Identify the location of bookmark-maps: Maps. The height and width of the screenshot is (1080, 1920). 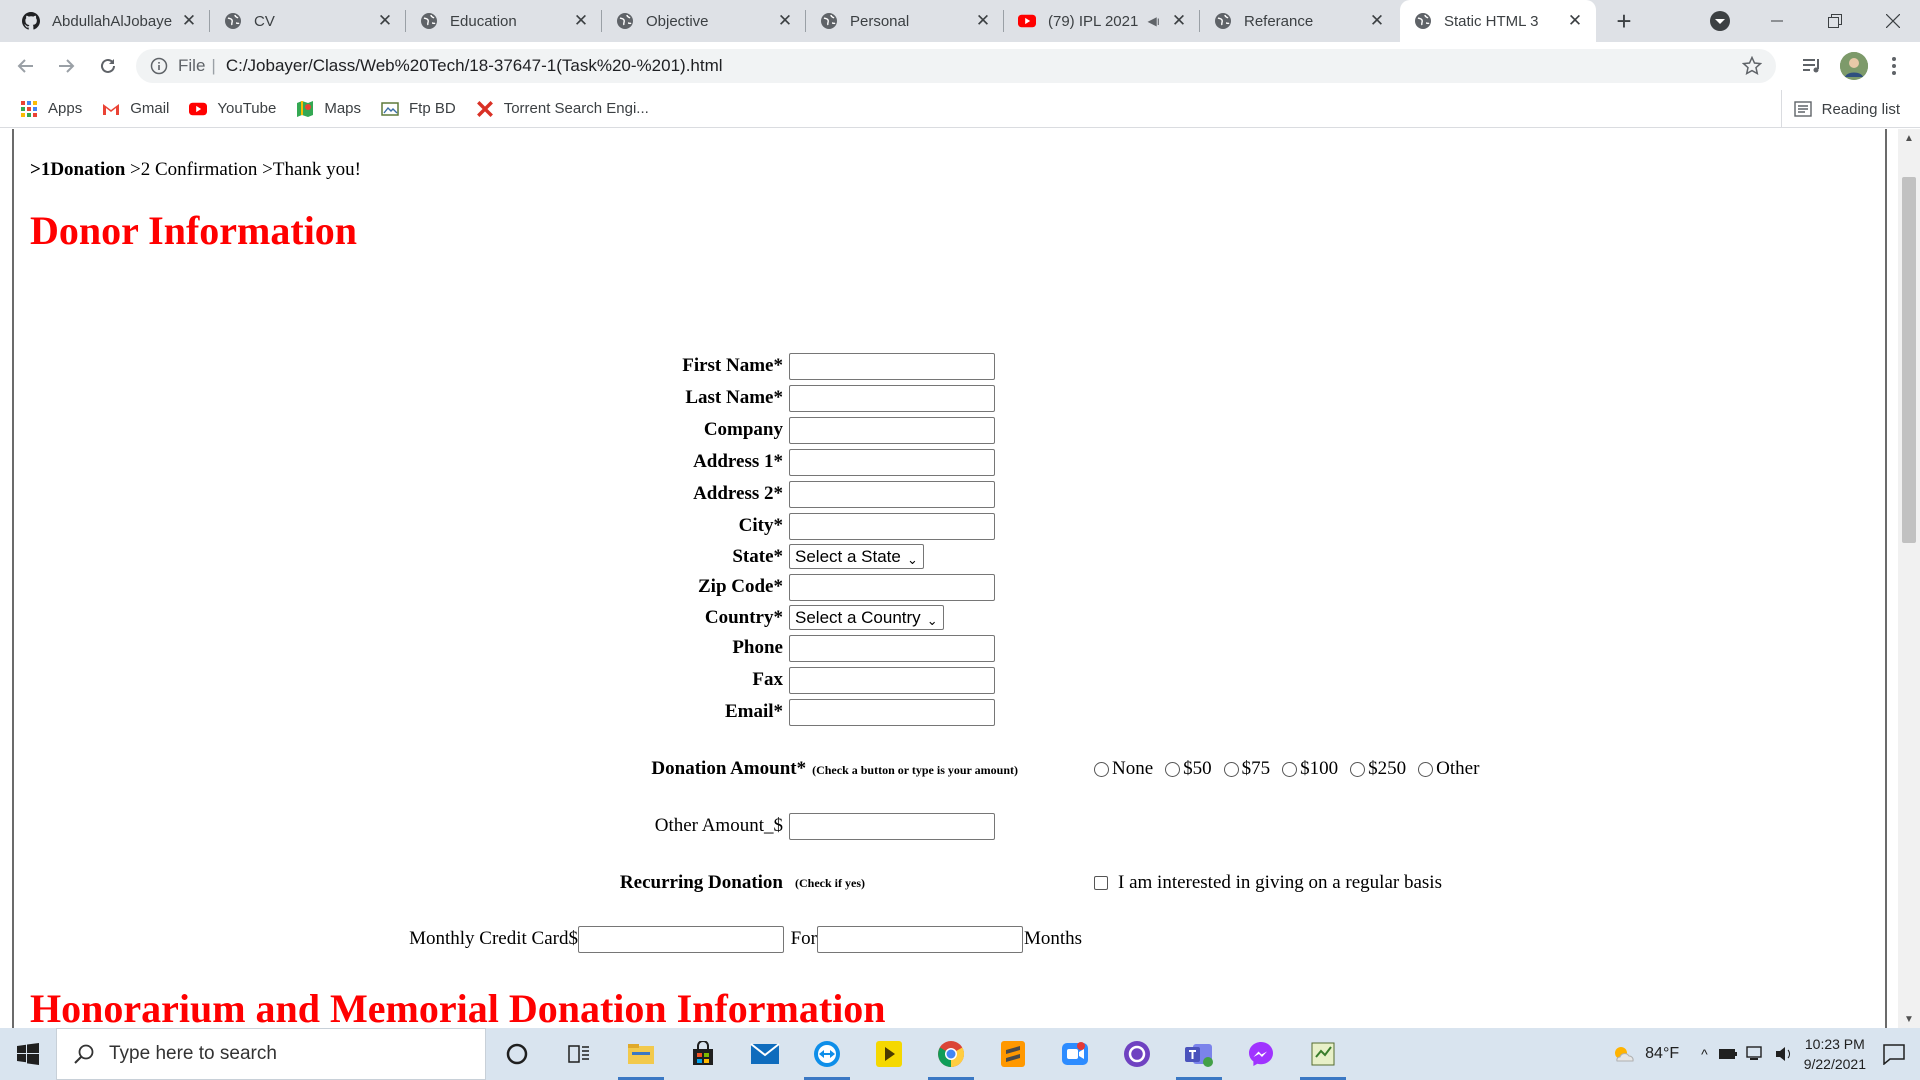
(328, 109).